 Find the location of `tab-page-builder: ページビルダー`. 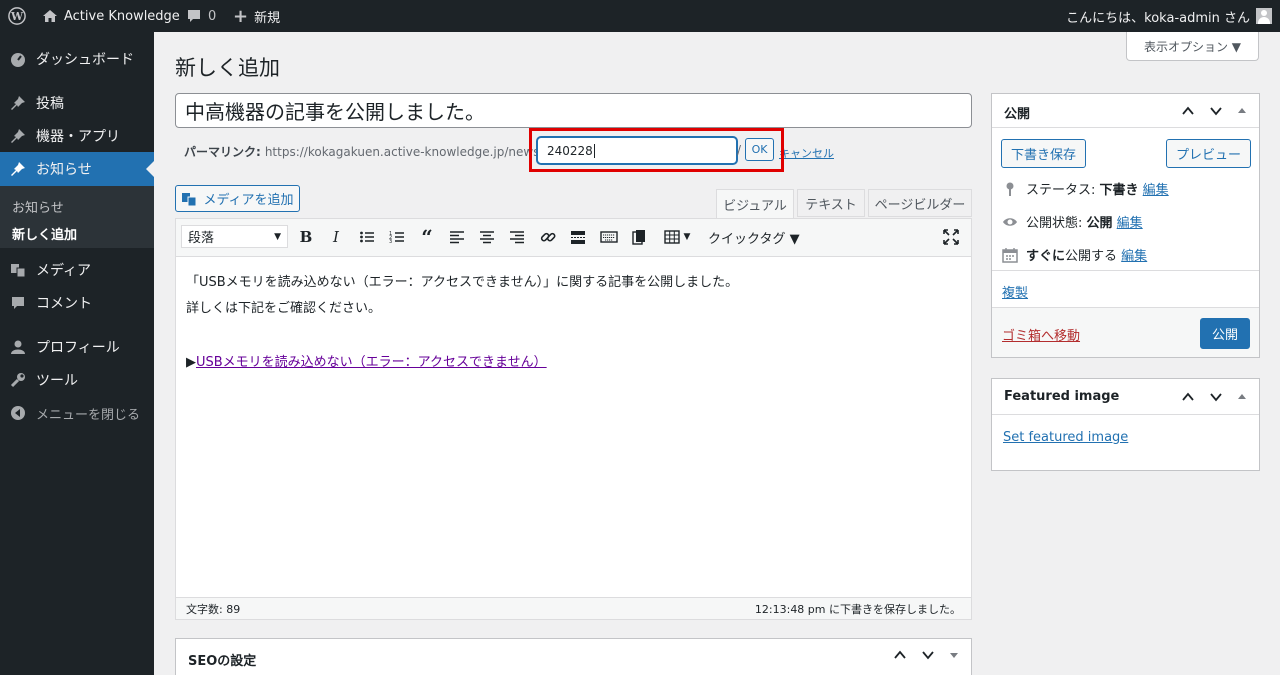

tab-page-builder: ページビルダー is located at coordinates (920, 203).